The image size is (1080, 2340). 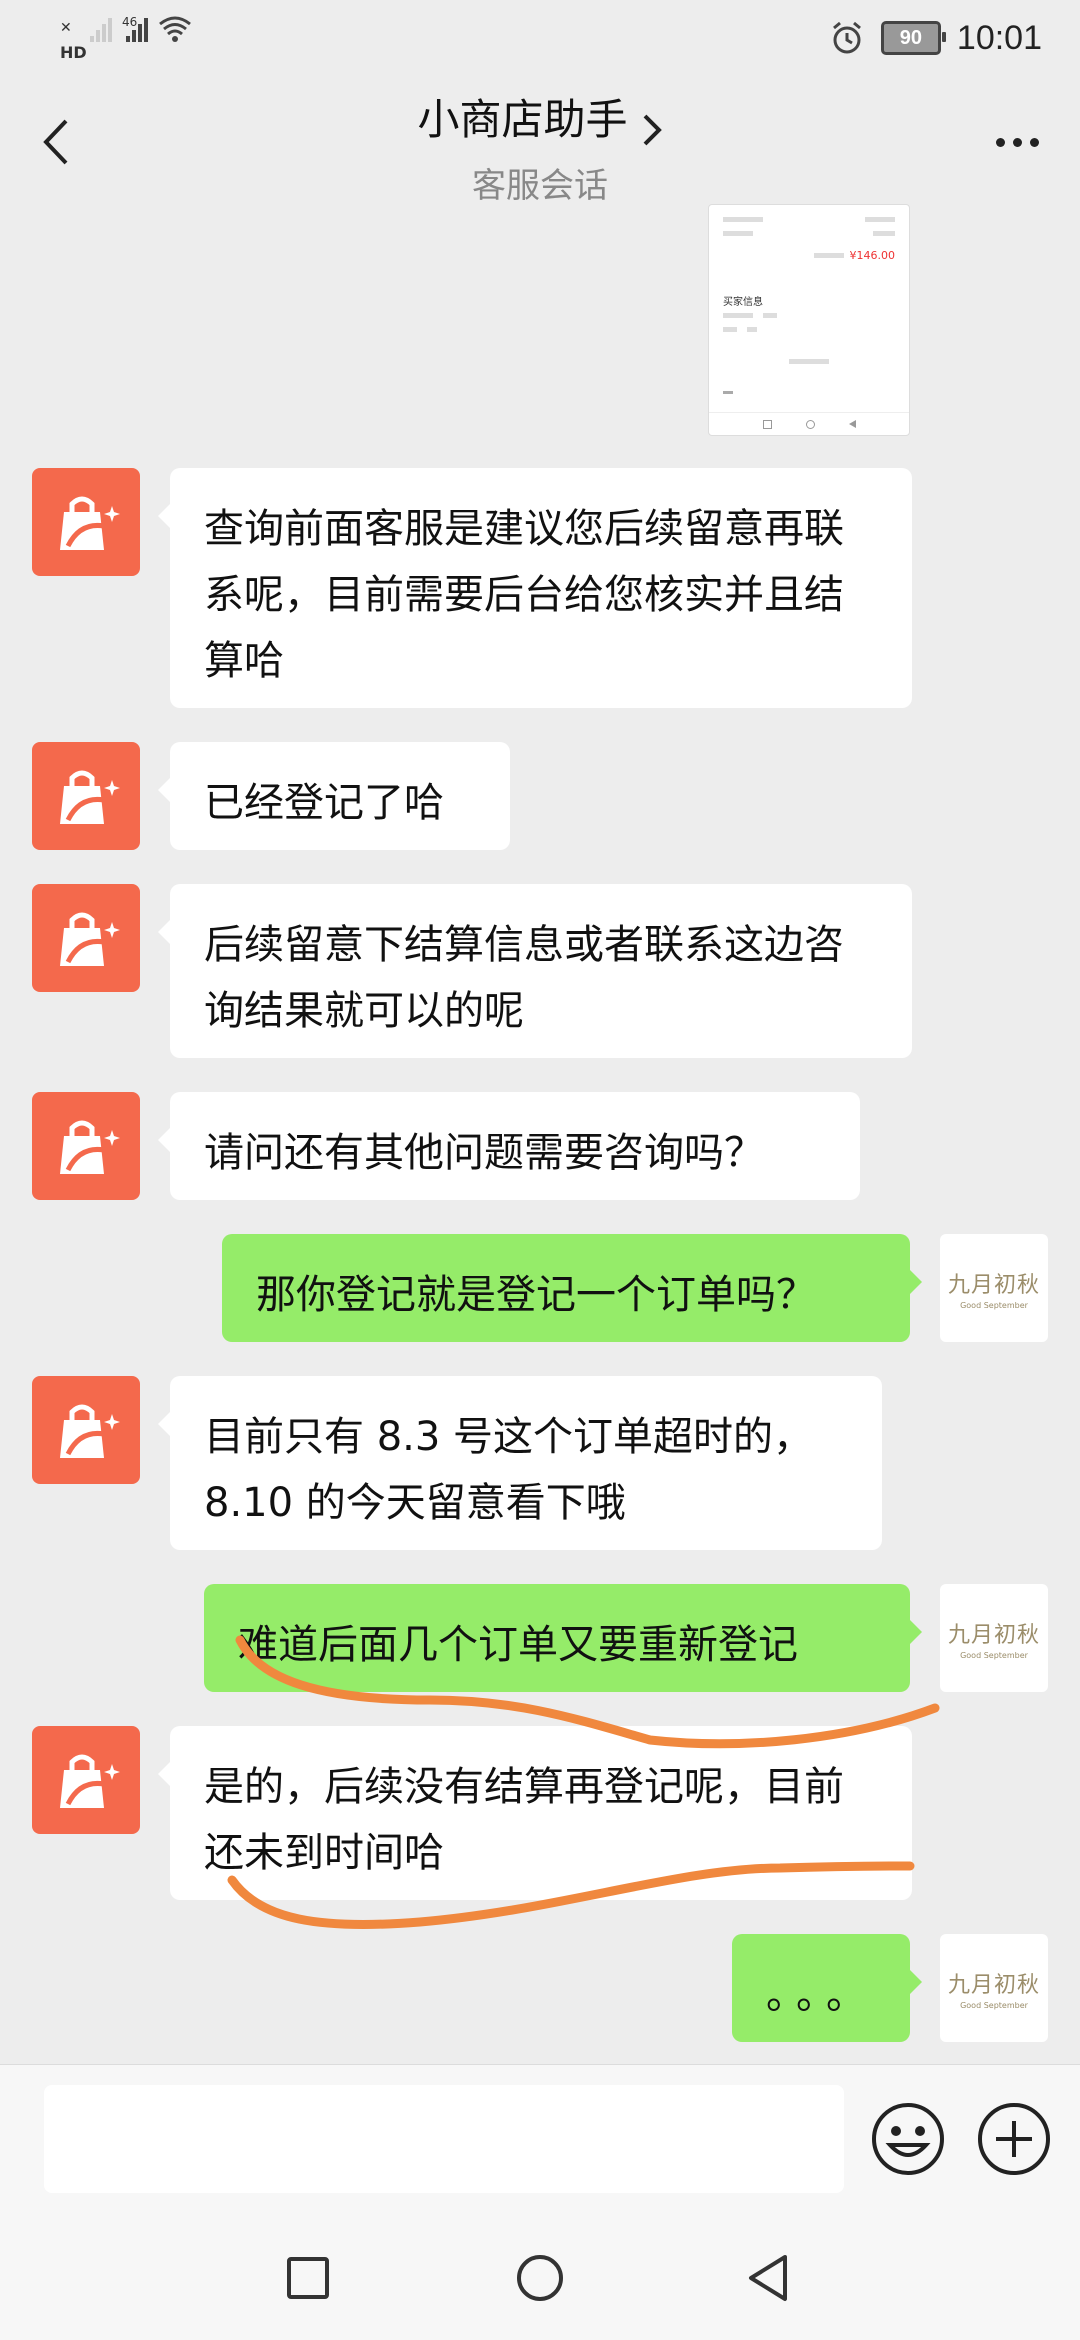 I want to click on chat-header: 小商店助手 客服会话, so click(x=540, y=139).